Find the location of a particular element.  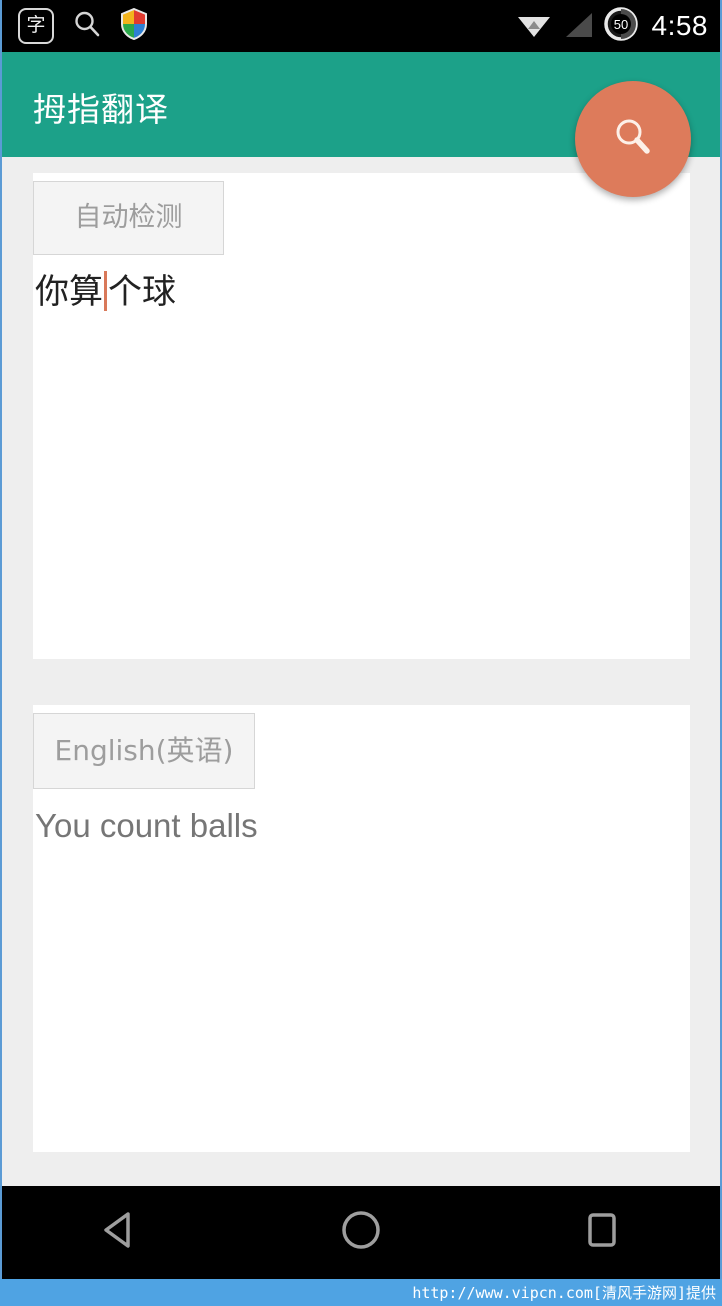

search-notification-icon is located at coordinates (87, 26).